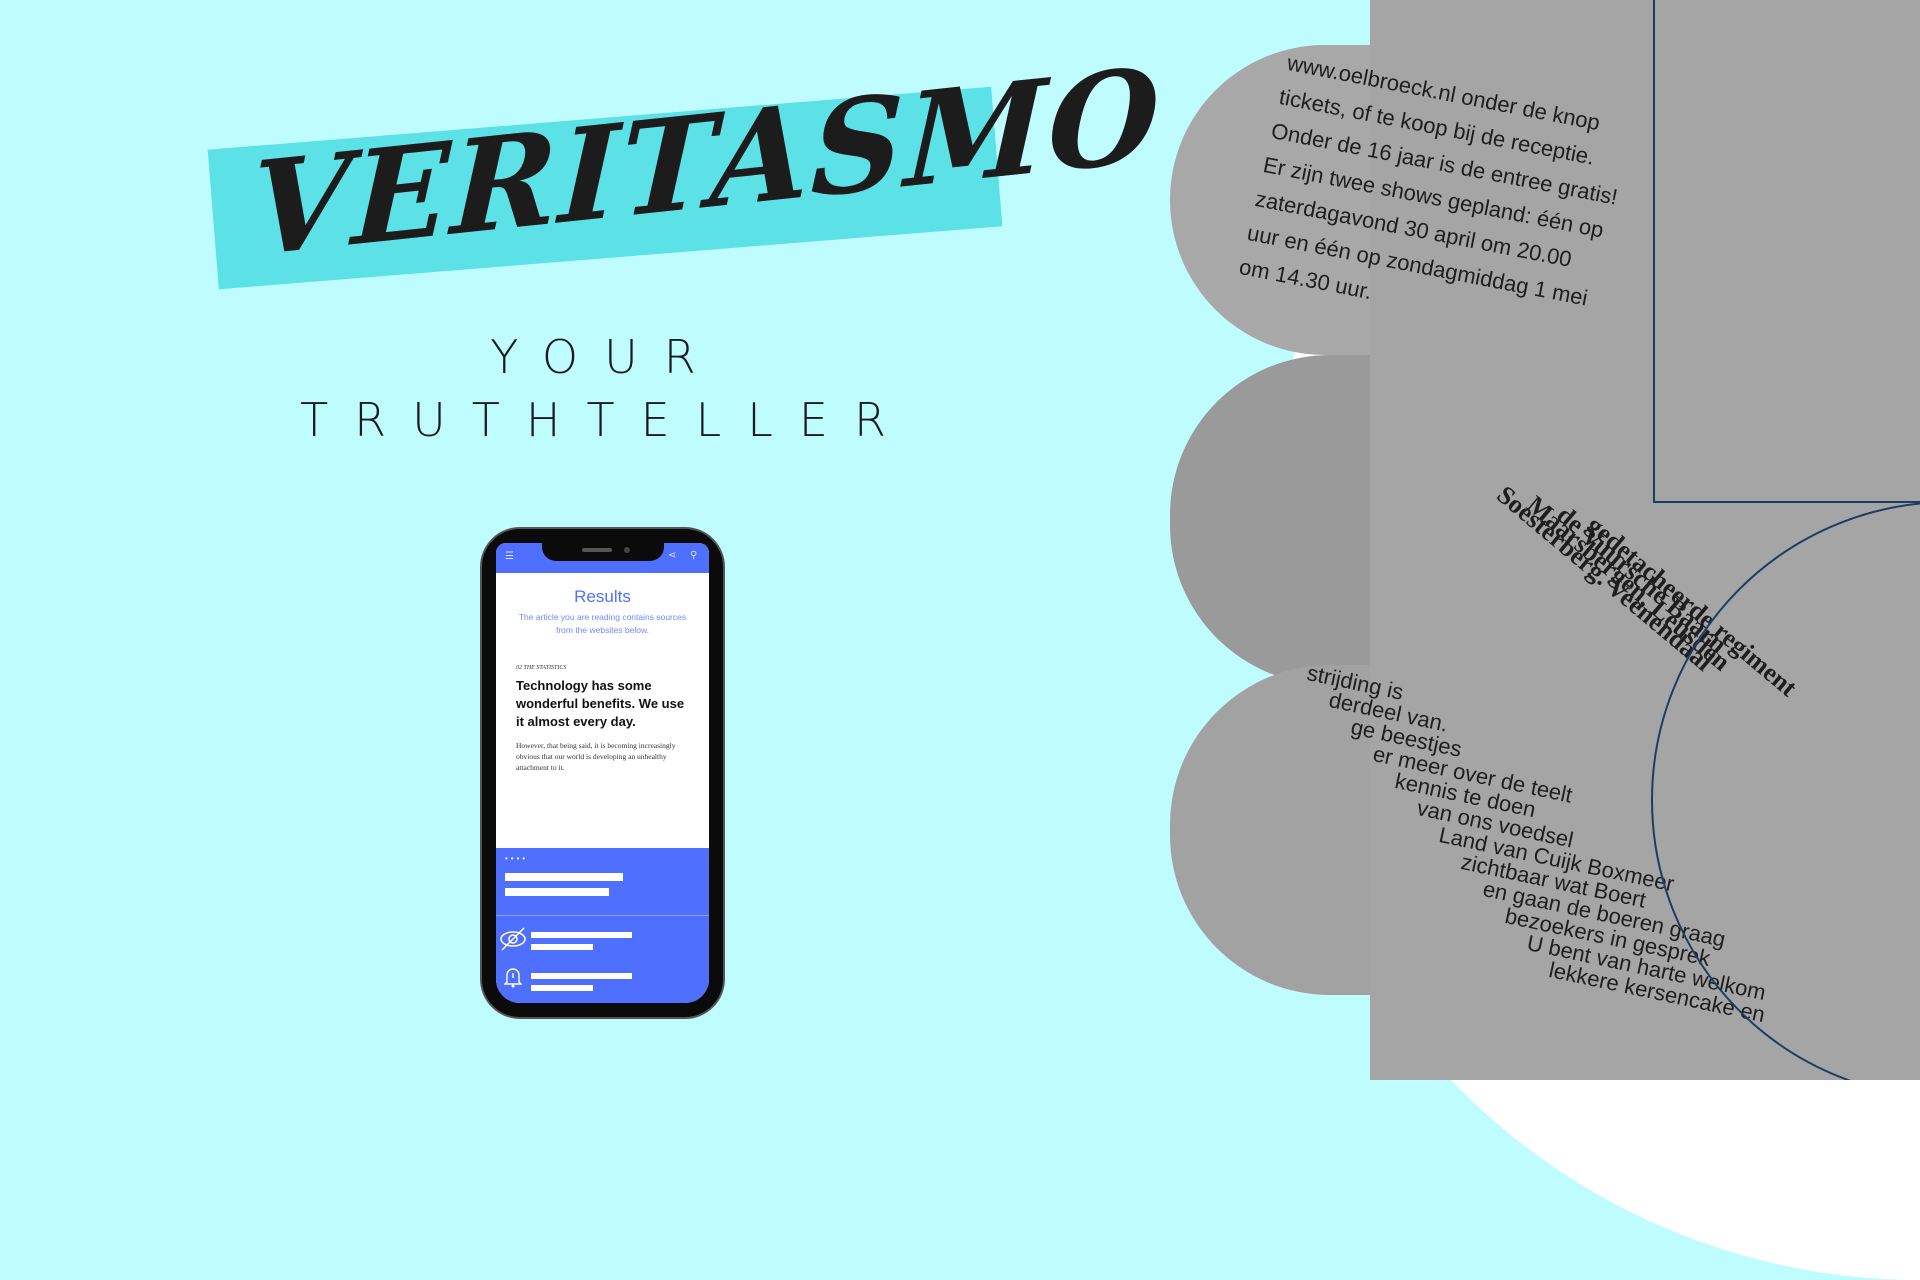 This screenshot has height=1280, width=1920. I want to click on tagline-line1: YOUR, so click(606, 357).